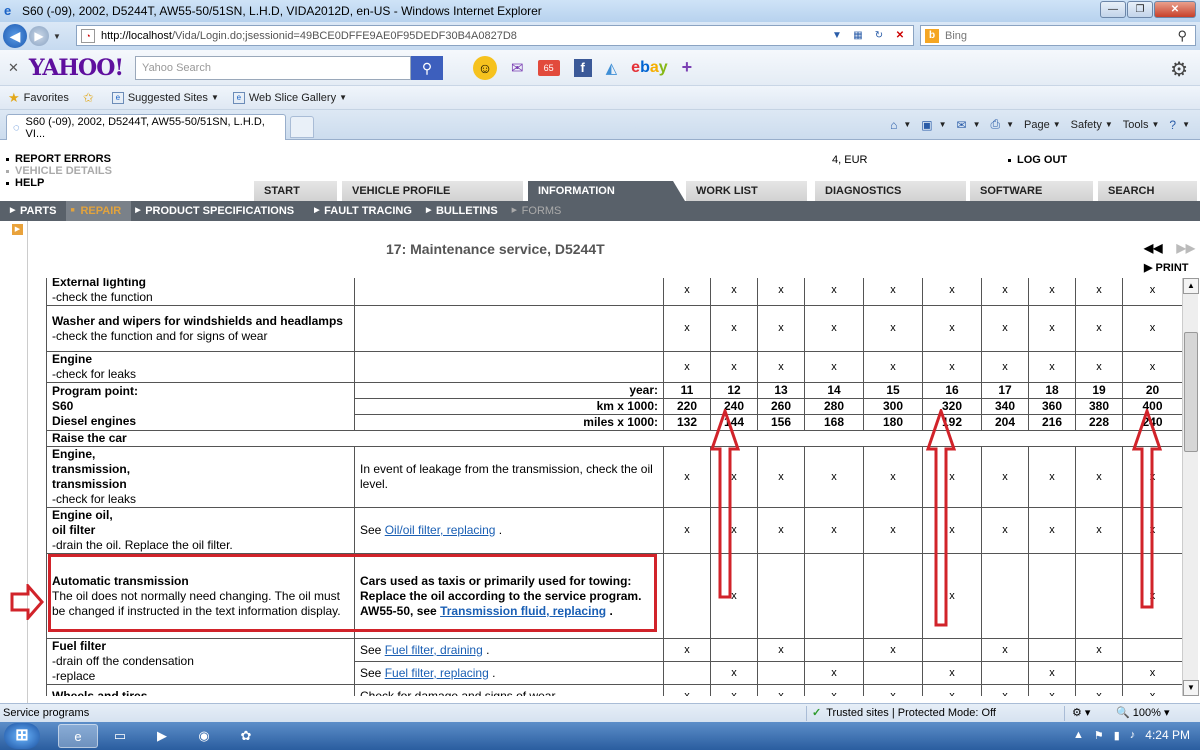 The height and width of the screenshot is (750, 1200). I want to click on bing-search-field: b Bing ⚲, so click(1058, 35).